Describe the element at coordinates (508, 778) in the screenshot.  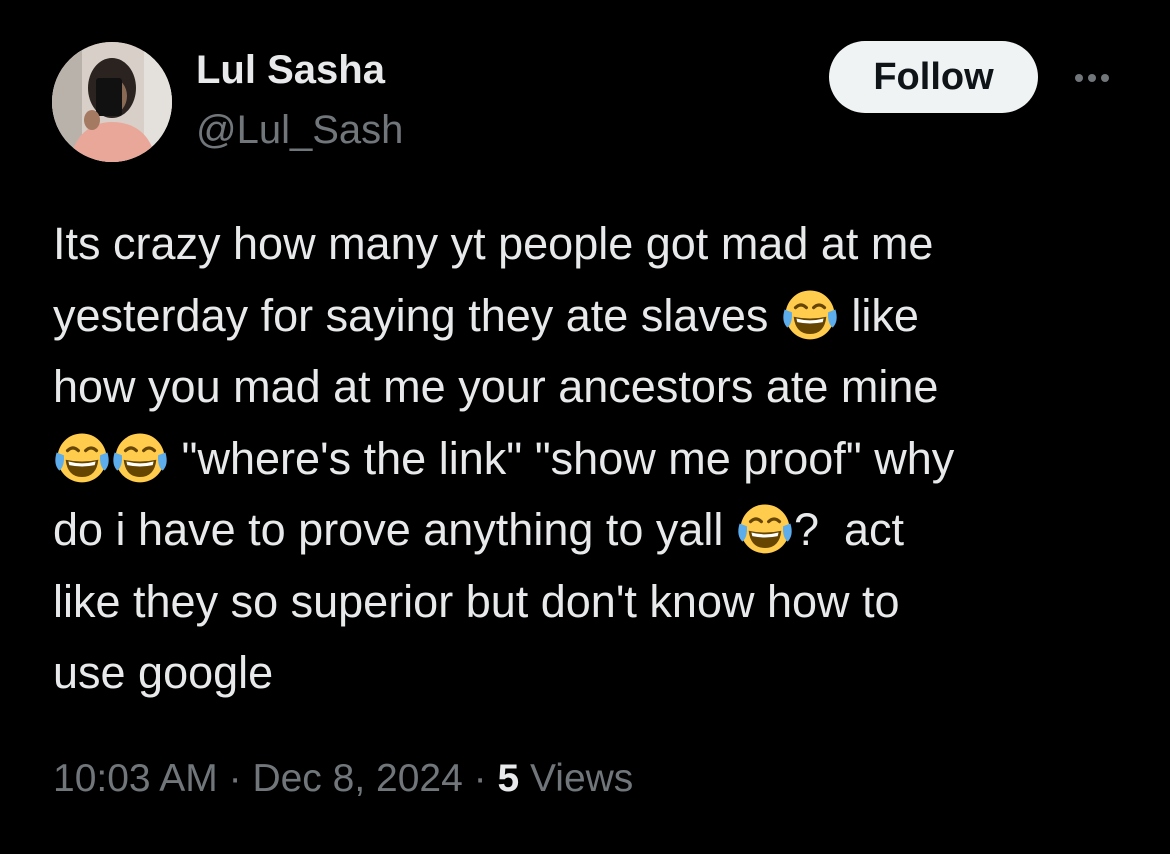
I see `views-count: 5` at that location.